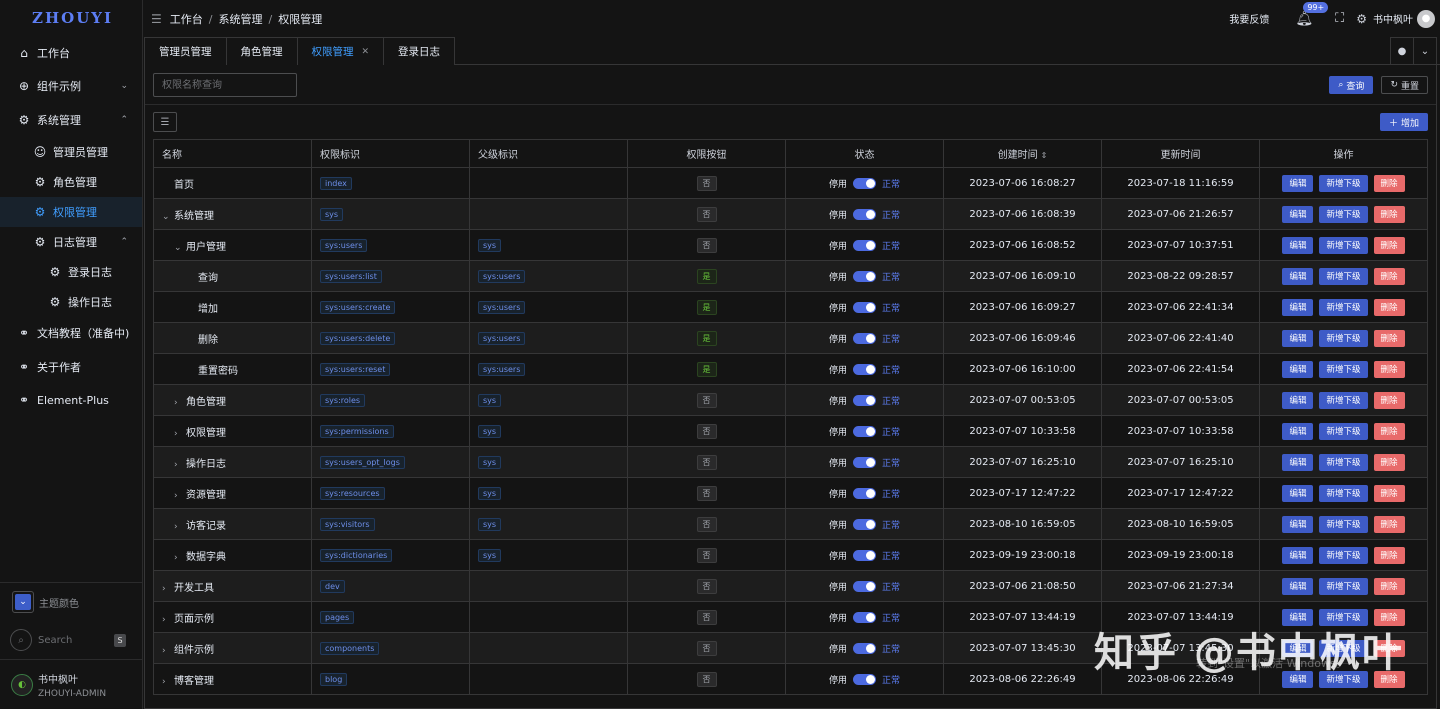  I want to click on sidebar-item: ☺ 管理员管理, so click(71, 152).